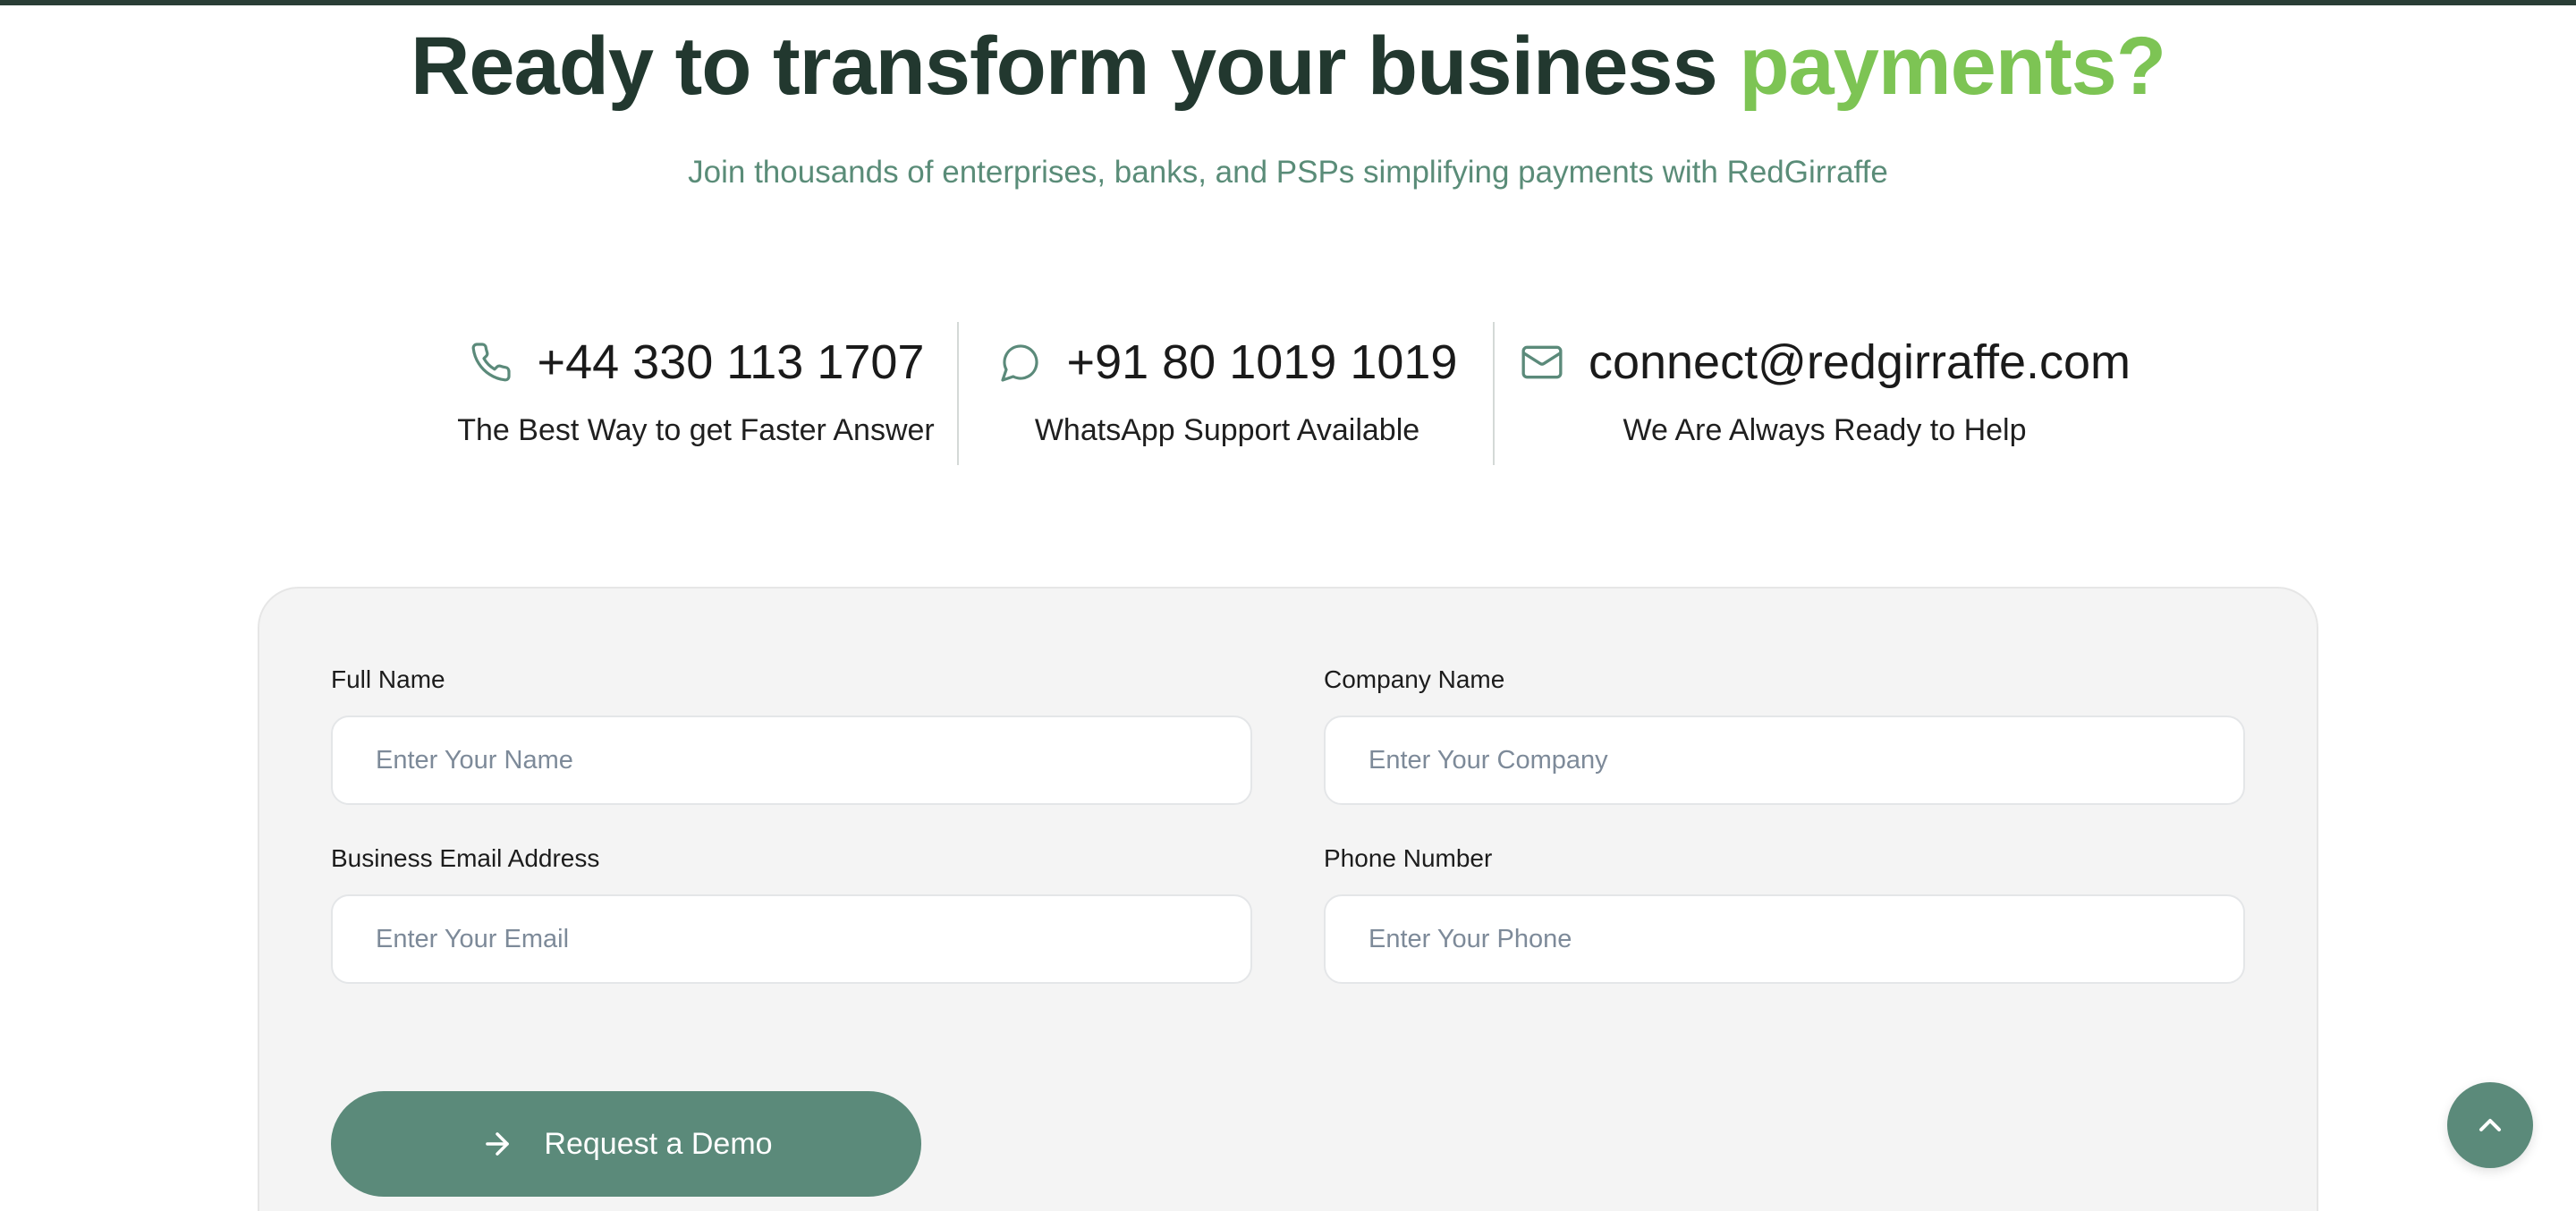 The height and width of the screenshot is (1211, 2576). I want to click on phone-input, so click(1784, 939).